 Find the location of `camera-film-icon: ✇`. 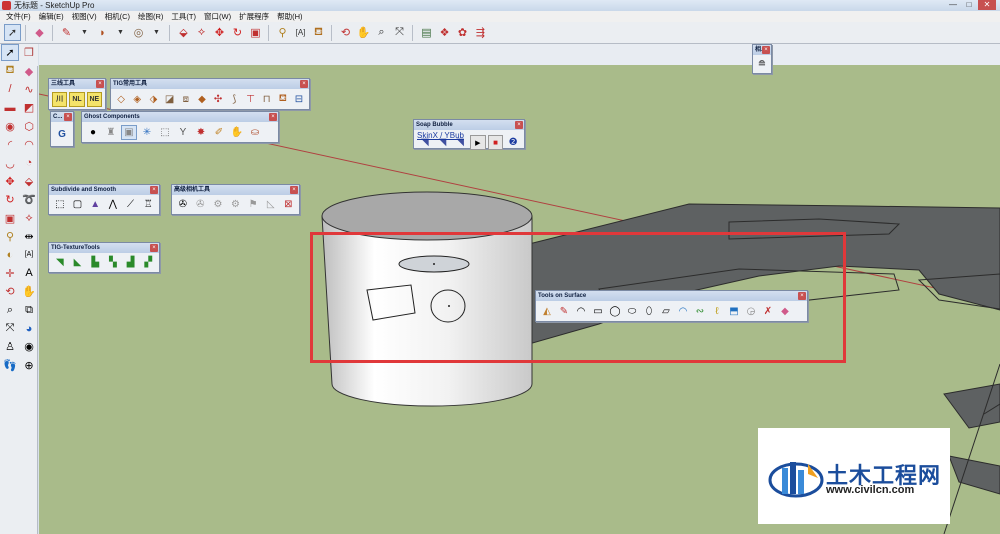

camera-film-icon: ✇ is located at coordinates (183, 204).